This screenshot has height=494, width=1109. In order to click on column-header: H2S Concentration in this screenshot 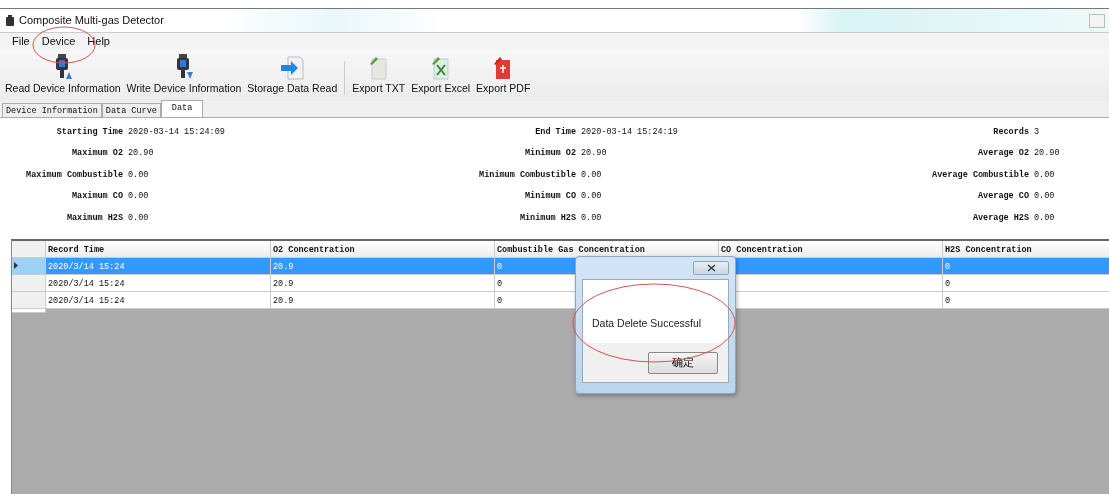, I will do `click(1026, 249)`.